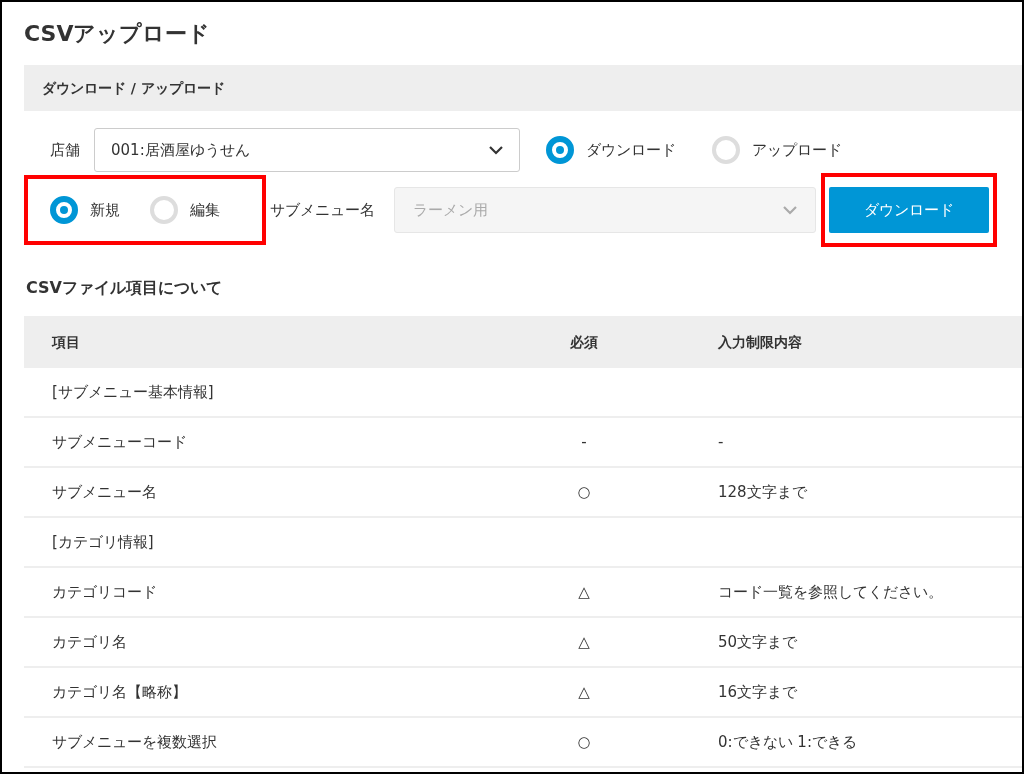 The height and width of the screenshot is (774, 1024). I want to click on table-cell-text: 128文字まで, so click(762, 492).